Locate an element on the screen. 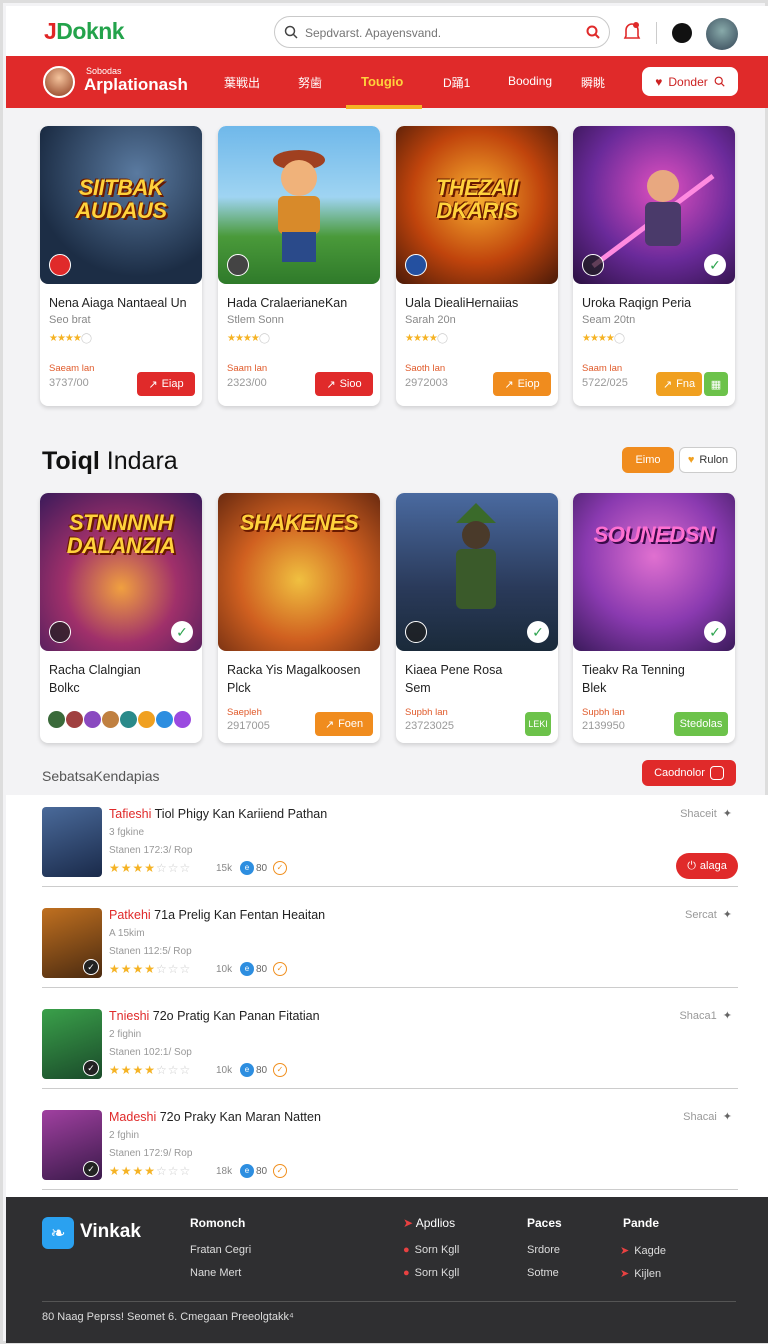  footer-link: ➤ Kagde is located at coordinates (643, 1250).